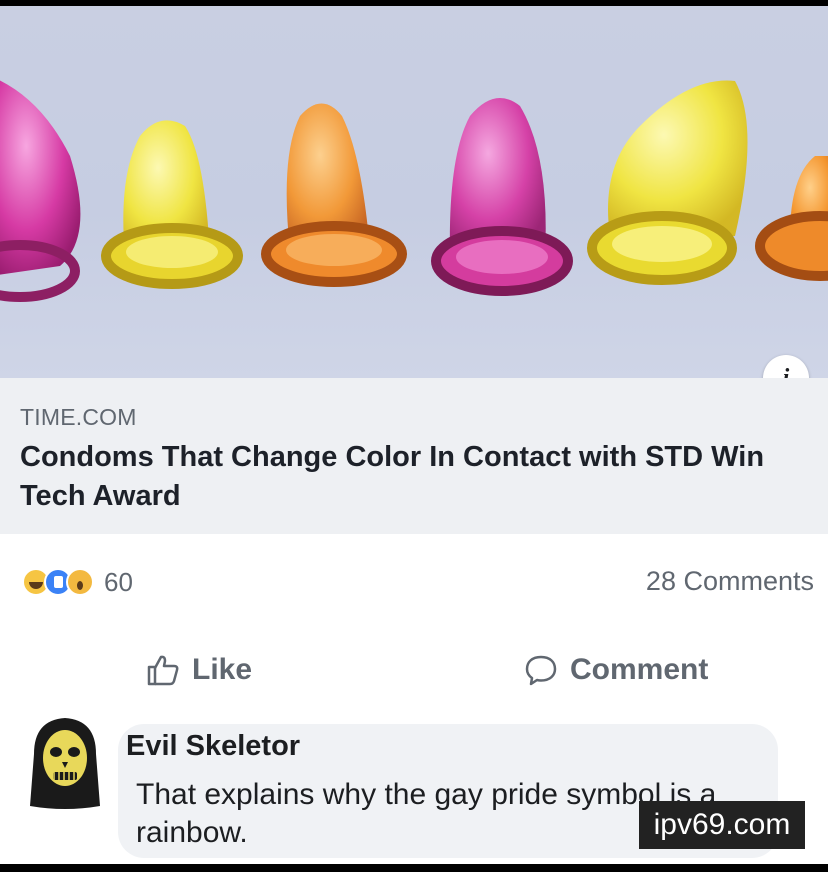  What do you see at coordinates (40, 191) in the screenshot?
I see `pink-condom-left` at bounding box center [40, 191].